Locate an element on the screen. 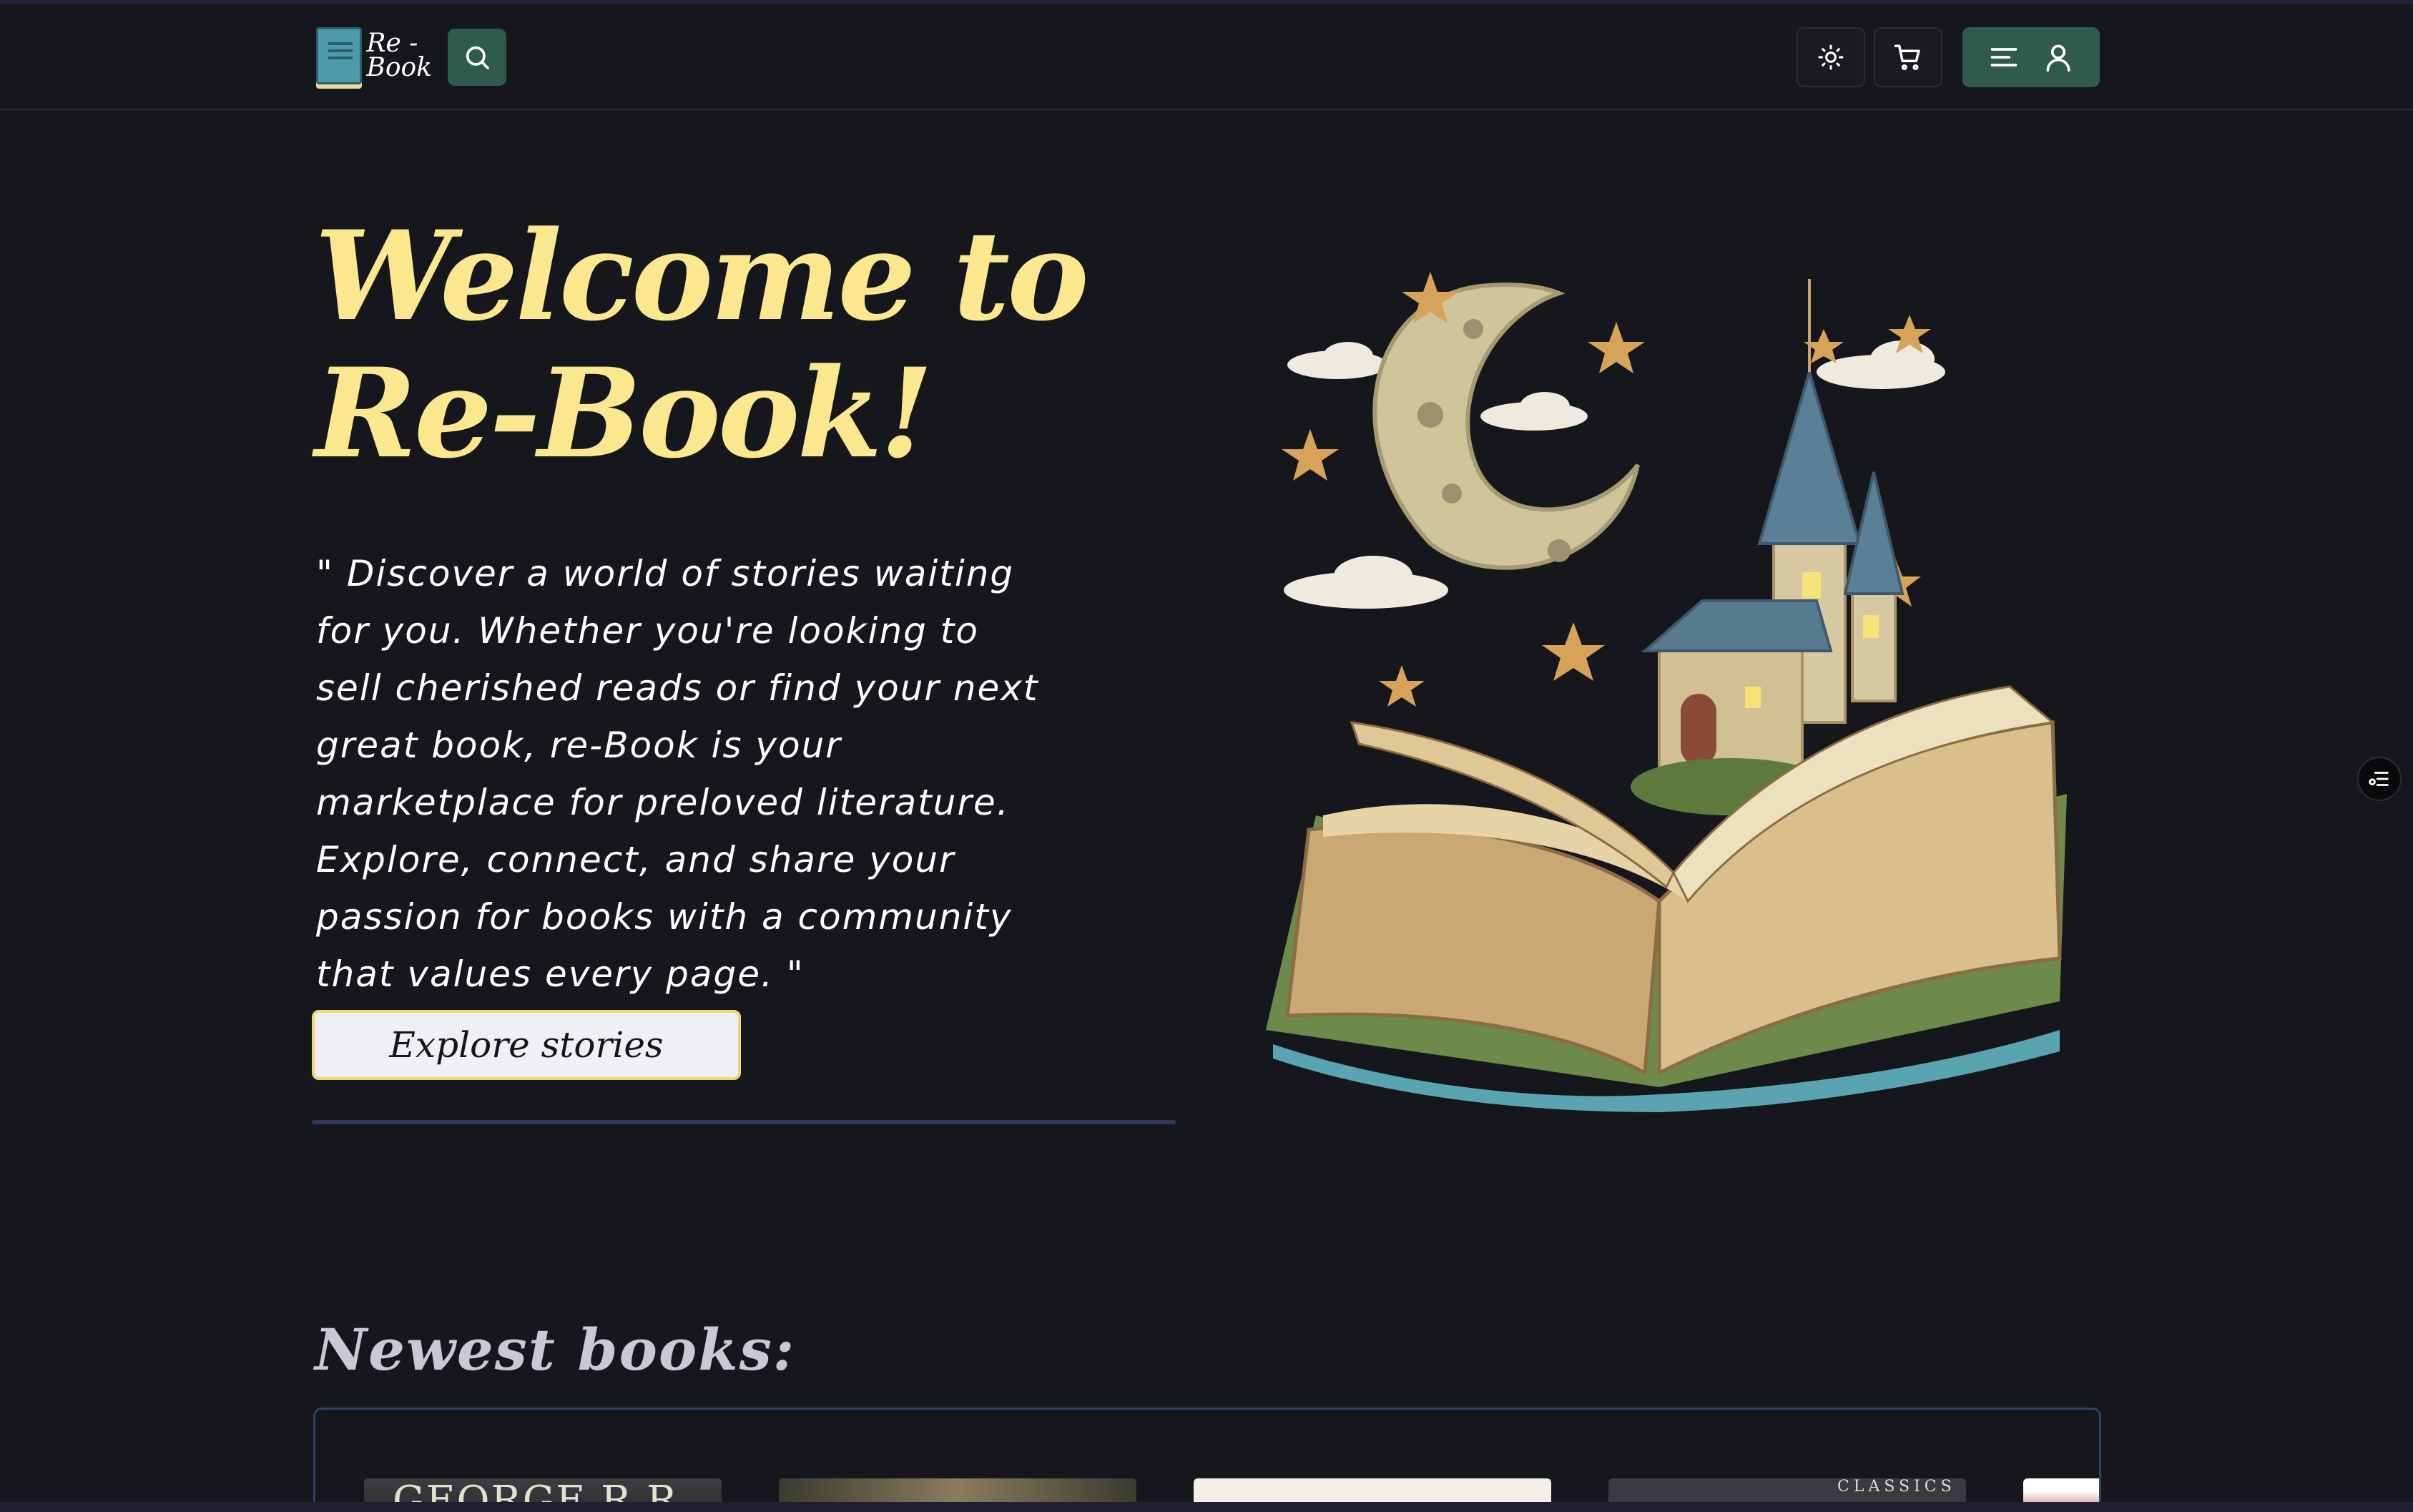  hero-divider is located at coordinates (744, 1122).